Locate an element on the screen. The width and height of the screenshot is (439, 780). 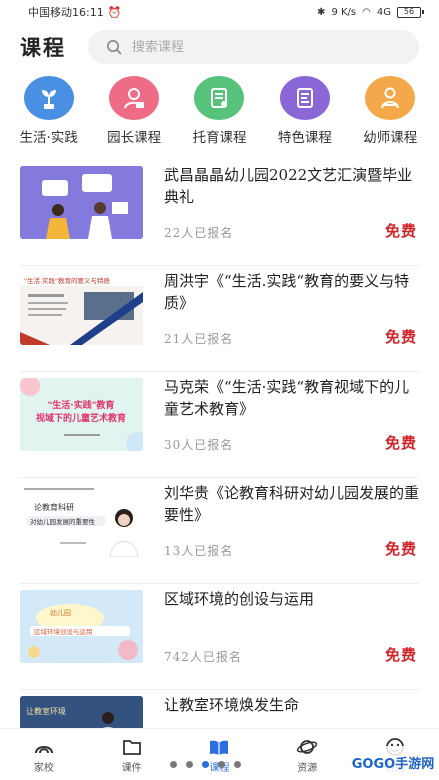
search-bar is located at coordinates (253, 47).